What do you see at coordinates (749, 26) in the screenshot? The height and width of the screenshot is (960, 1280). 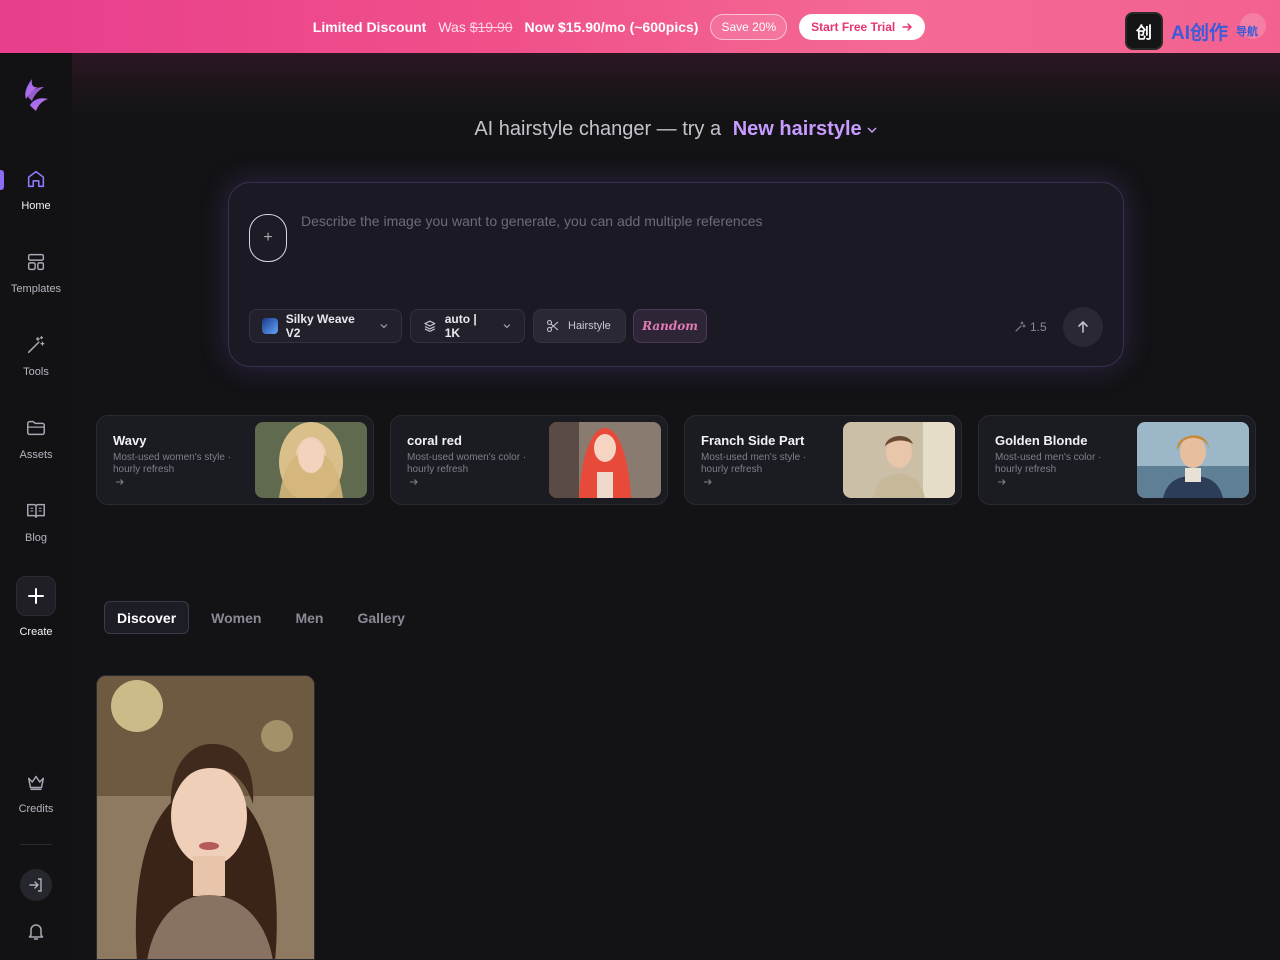 I see `save-badge: Save 20%` at bounding box center [749, 26].